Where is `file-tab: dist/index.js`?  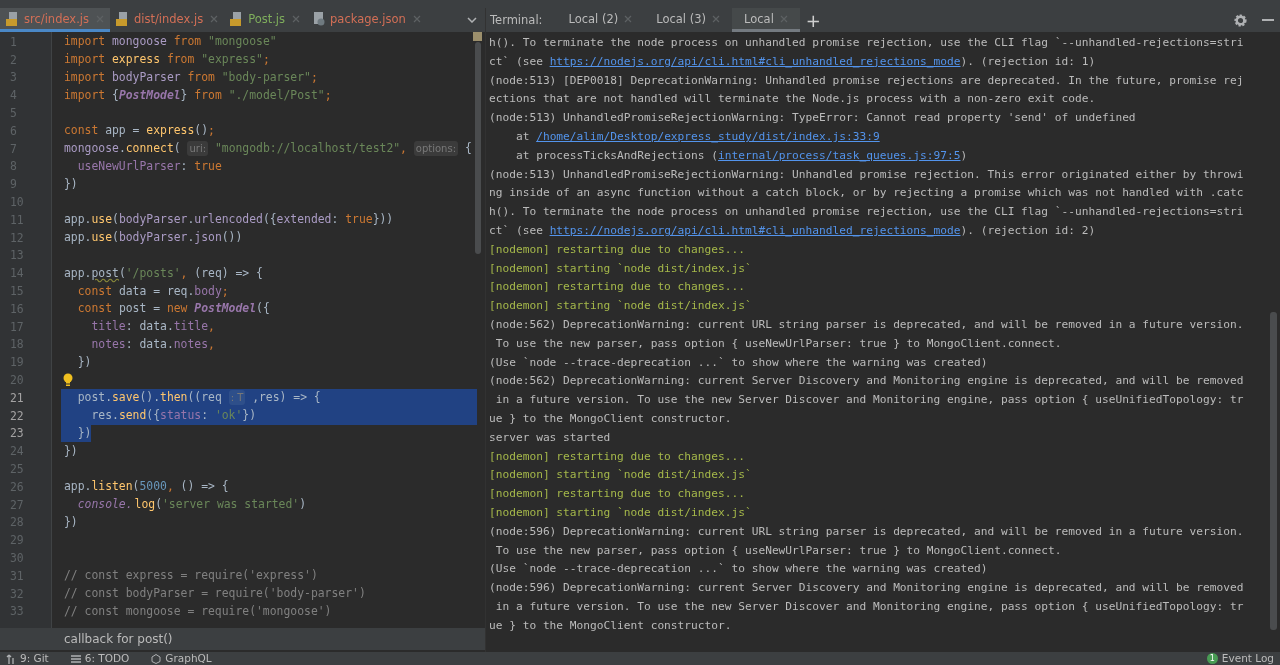 file-tab: dist/index.js is located at coordinates (167, 20).